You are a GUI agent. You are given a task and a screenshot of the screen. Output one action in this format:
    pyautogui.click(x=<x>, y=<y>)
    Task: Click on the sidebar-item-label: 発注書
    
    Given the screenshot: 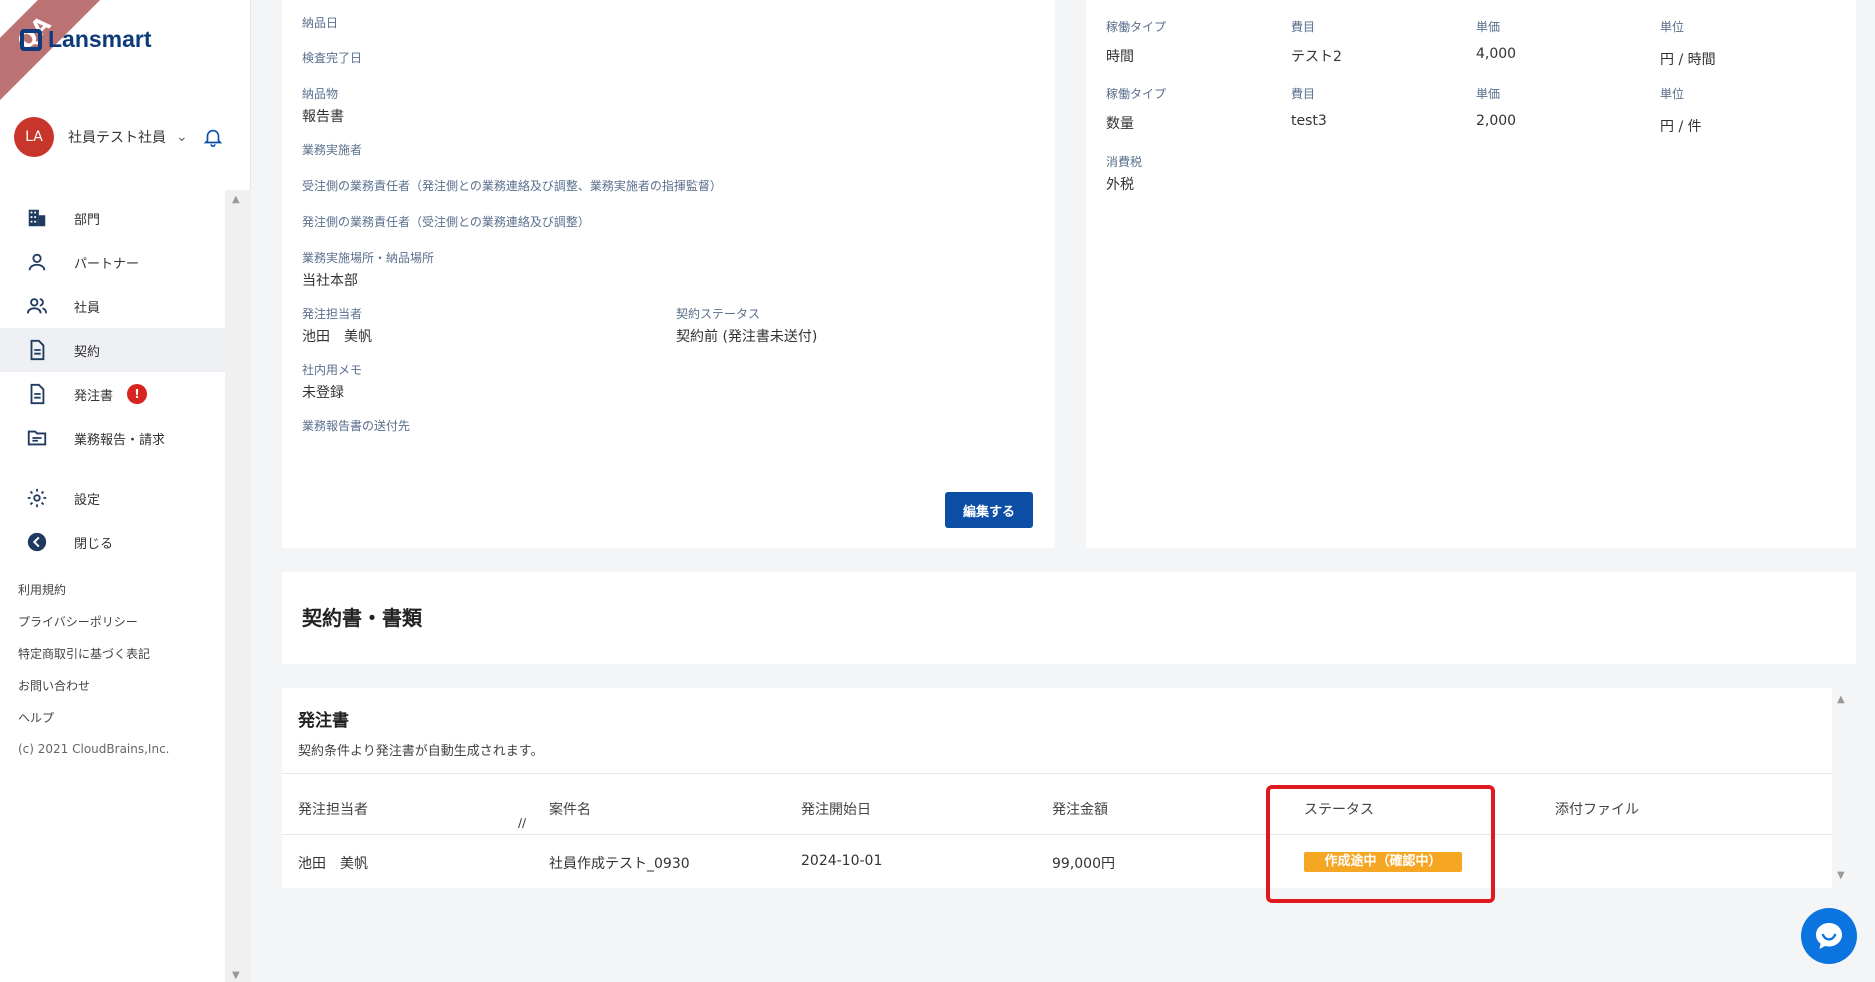 What is the action you would take?
    pyautogui.click(x=94, y=396)
    